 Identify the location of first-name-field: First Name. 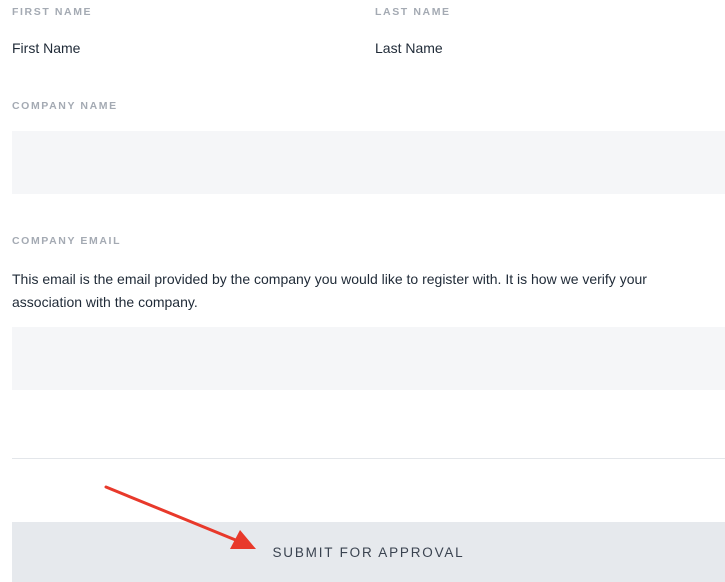
(46, 48).